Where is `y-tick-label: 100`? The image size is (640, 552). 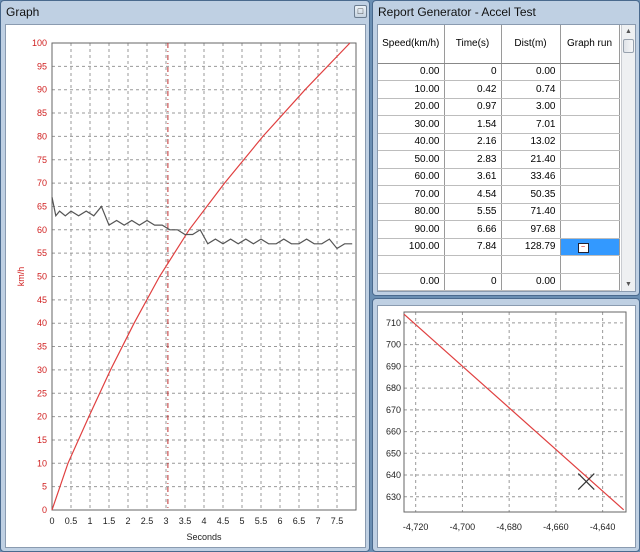 y-tick-label: 100 is located at coordinates (39, 43).